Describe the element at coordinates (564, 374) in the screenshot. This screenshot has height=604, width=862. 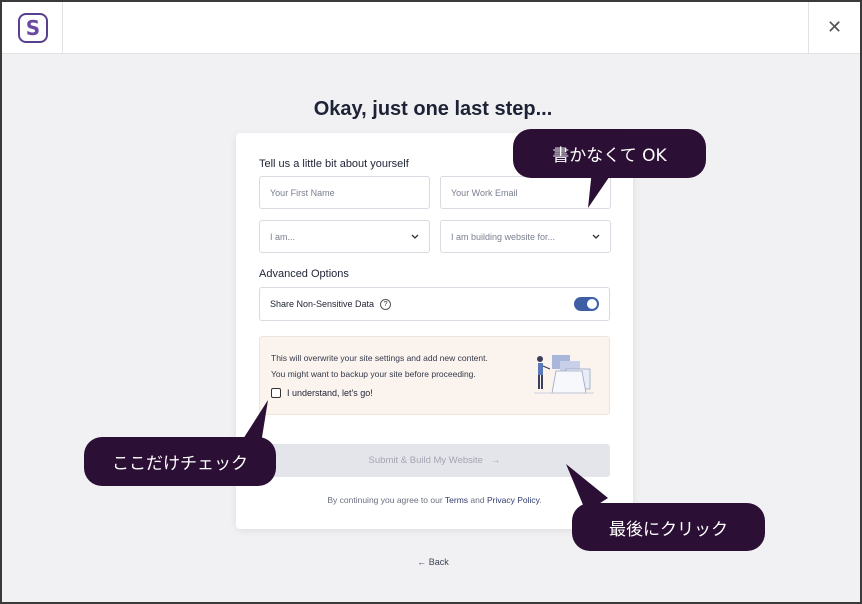
I see `backup-illustration-icon` at that location.